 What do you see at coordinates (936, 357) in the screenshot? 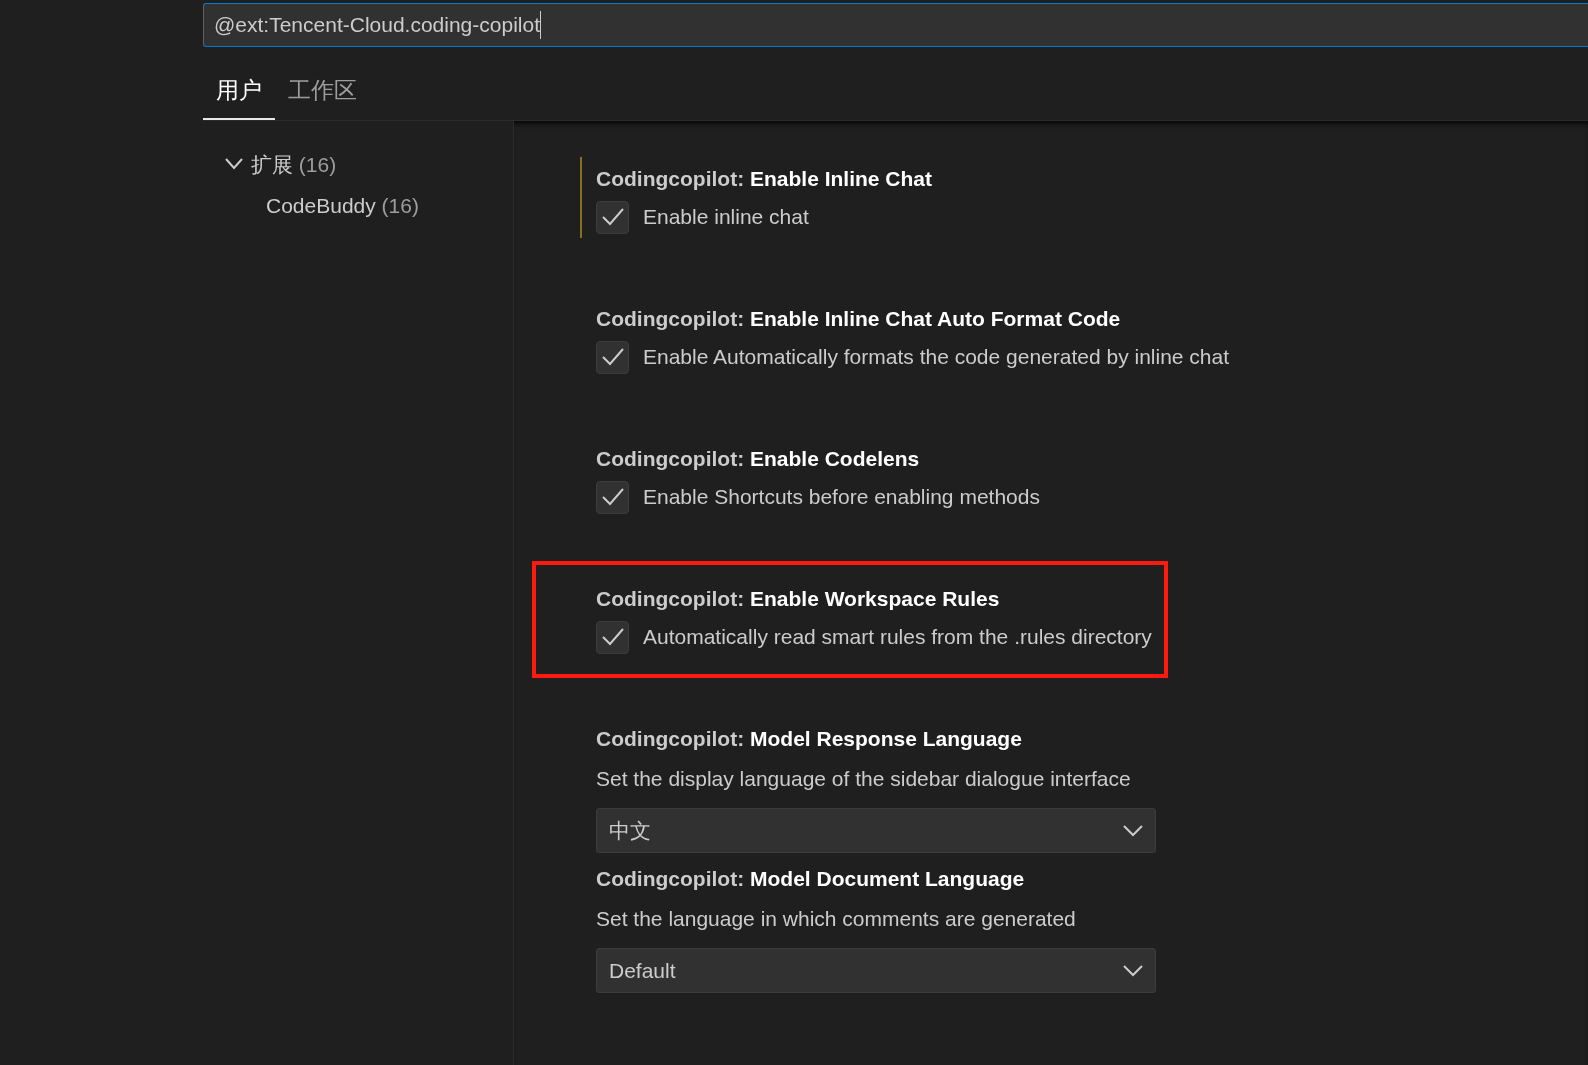
I see `setting-description: Enable Automatically formats the code generated by inline chat` at bounding box center [936, 357].